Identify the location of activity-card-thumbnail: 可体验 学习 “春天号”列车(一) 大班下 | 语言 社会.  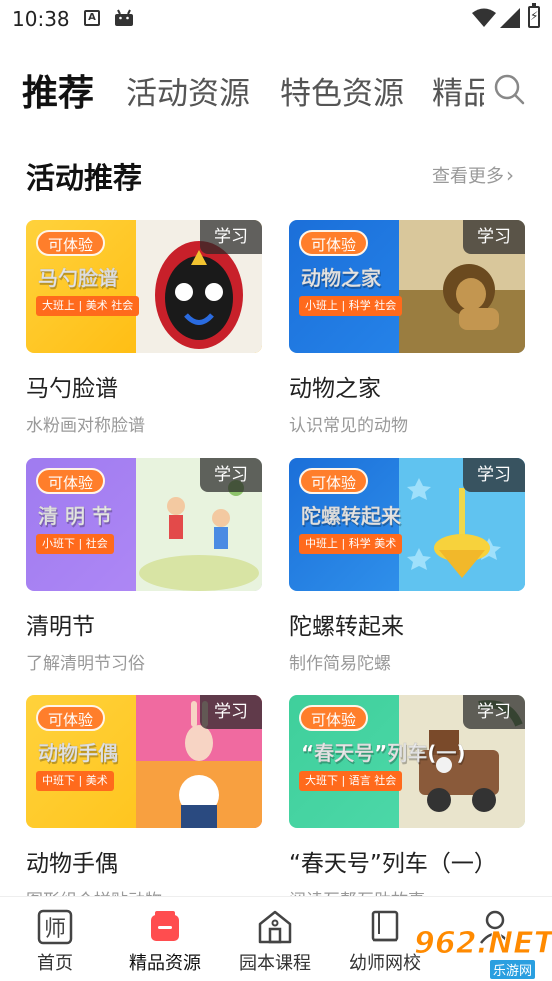
(407, 761).